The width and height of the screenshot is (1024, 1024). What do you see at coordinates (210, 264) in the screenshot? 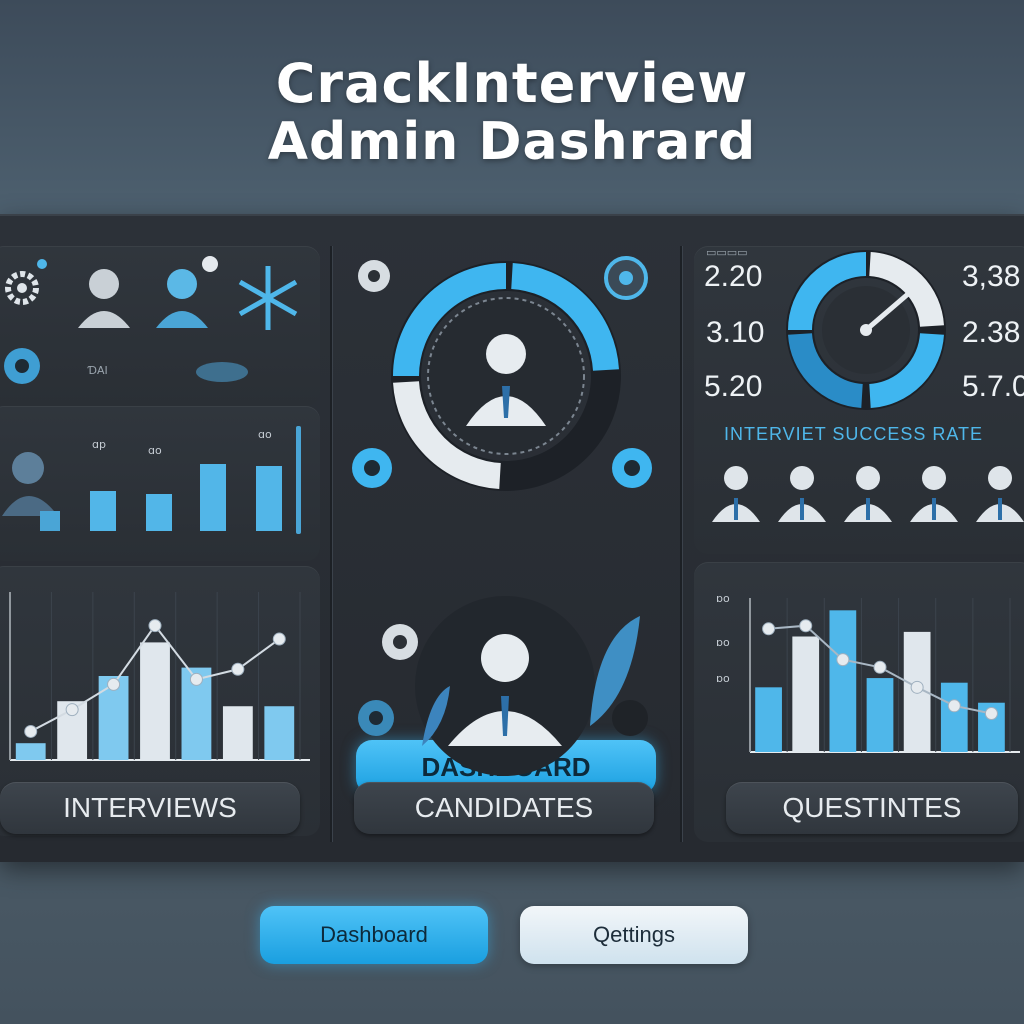
I see `small-gear-icon` at bounding box center [210, 264].